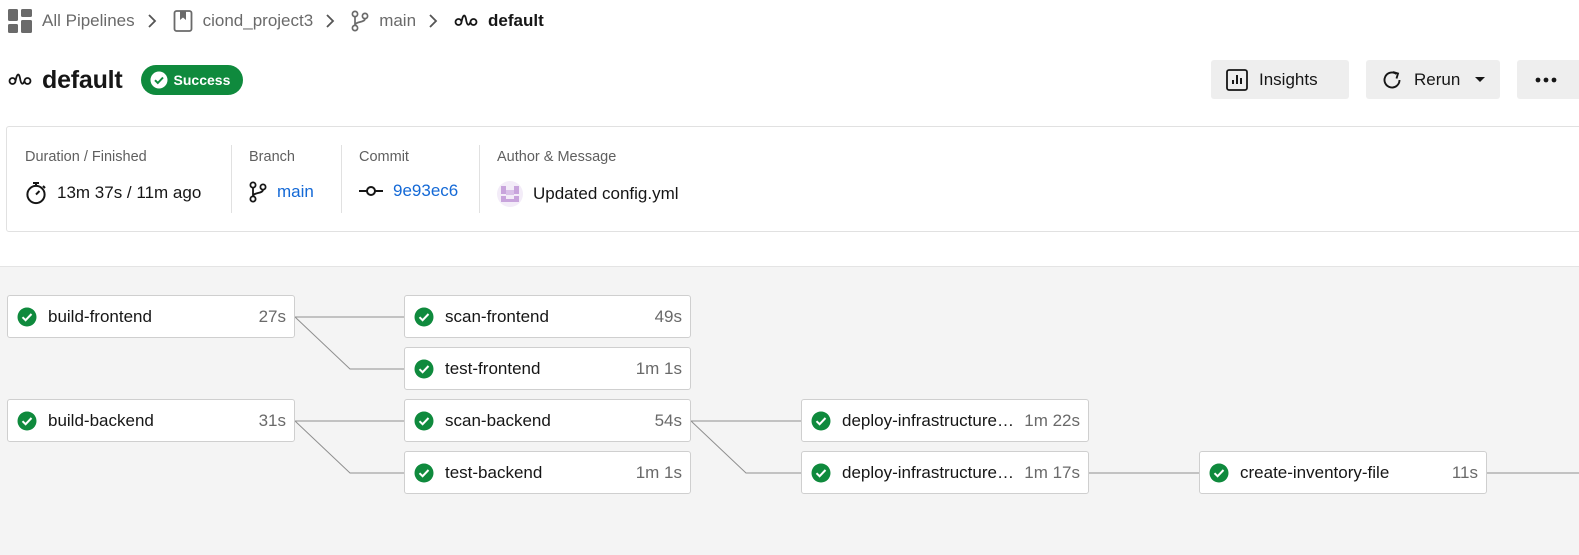 The width and height of the screenshot is (1579, 555). Describe the element at coordinates (88, 20) in the screenshot. I see `breadcrumb-all-pipelines-label: All Pipelines` at that location.